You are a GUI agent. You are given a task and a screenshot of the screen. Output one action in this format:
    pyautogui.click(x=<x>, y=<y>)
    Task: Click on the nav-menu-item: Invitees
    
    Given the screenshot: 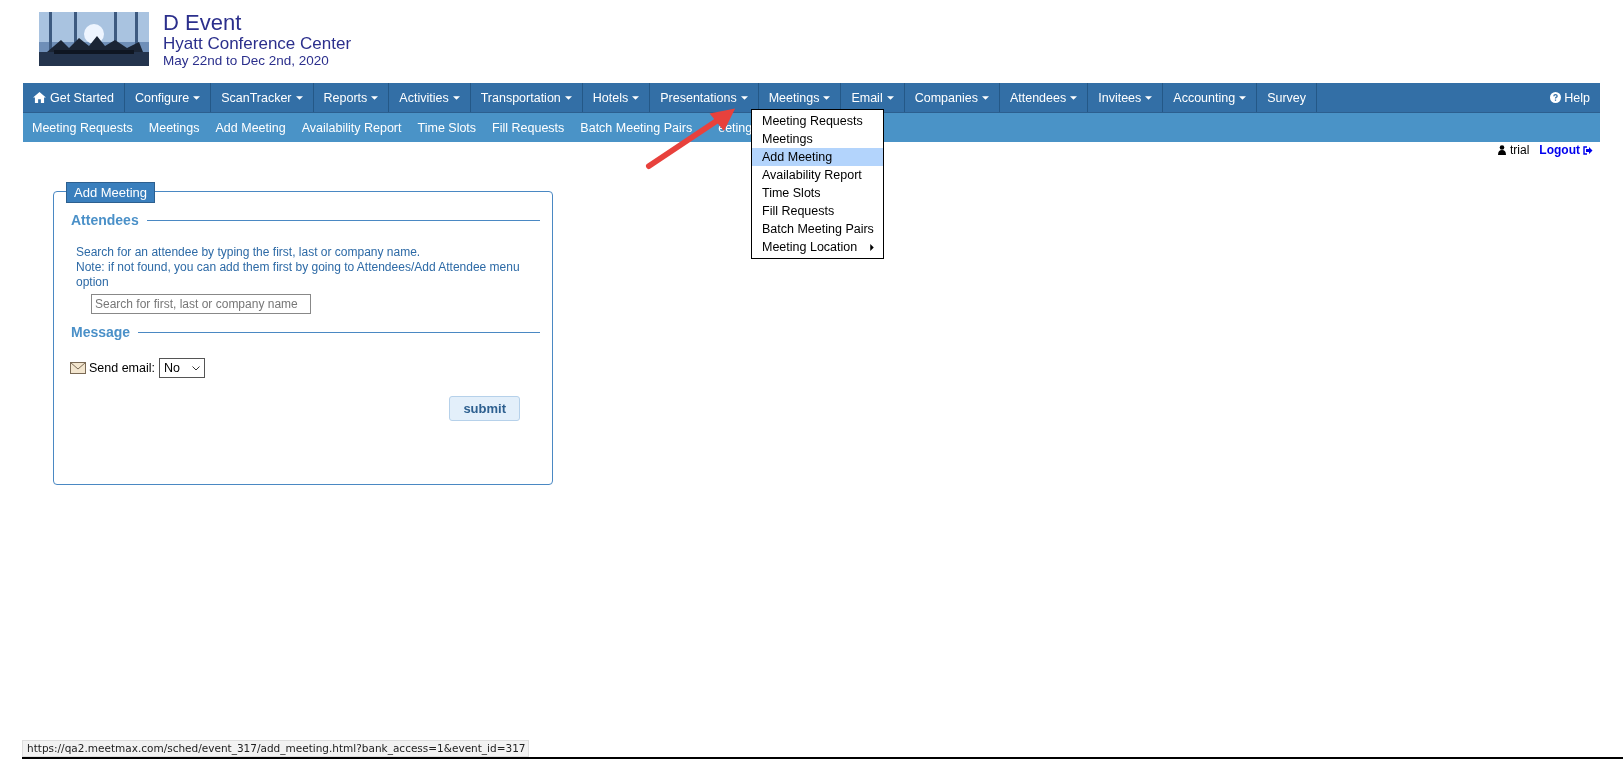 What is the action you would take?
    pyautogui.click(x=1126, y=97)
    